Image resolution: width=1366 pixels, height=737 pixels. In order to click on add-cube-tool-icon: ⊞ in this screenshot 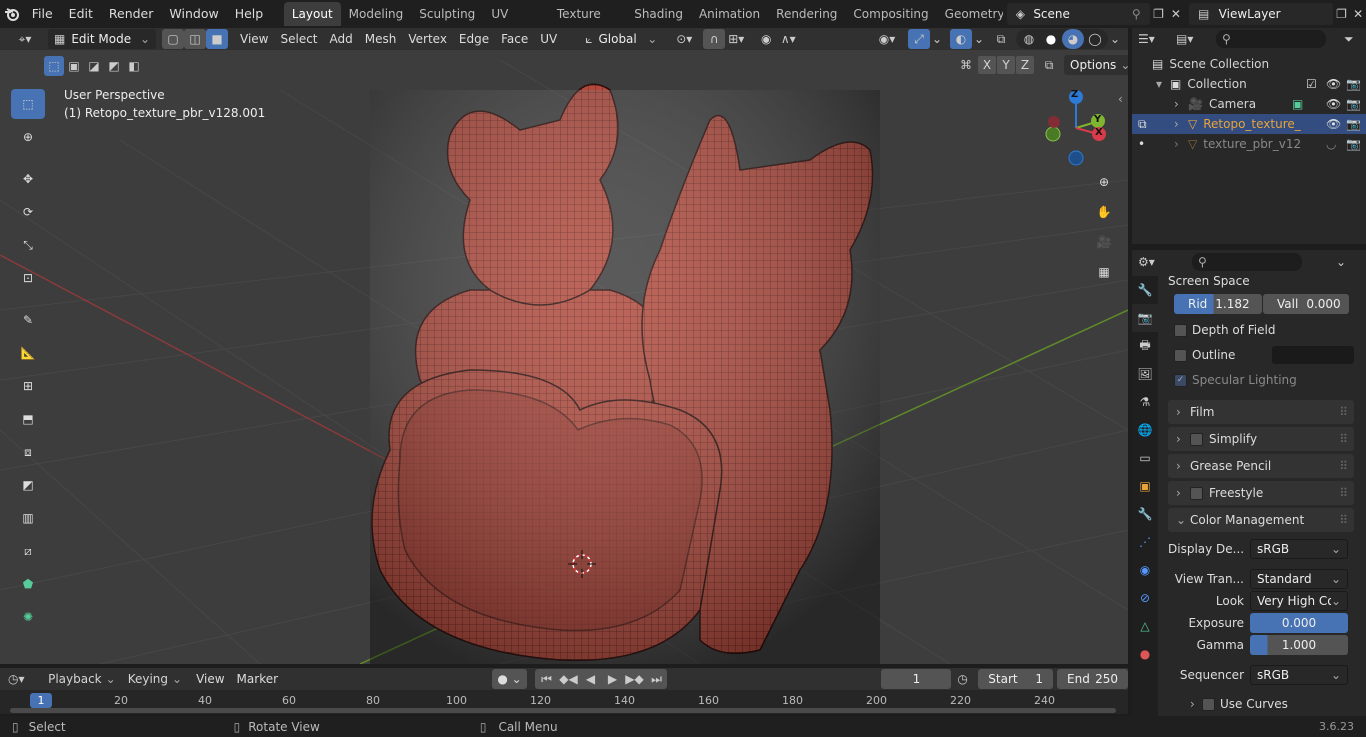, I will do `click(28, 386)`.